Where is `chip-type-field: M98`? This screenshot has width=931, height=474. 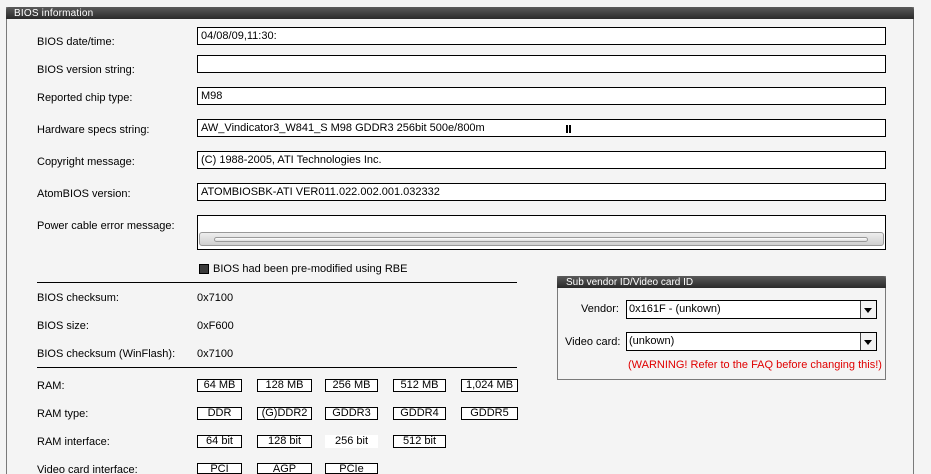 chip-type-field: M98 is located at coordinates (541, 96).